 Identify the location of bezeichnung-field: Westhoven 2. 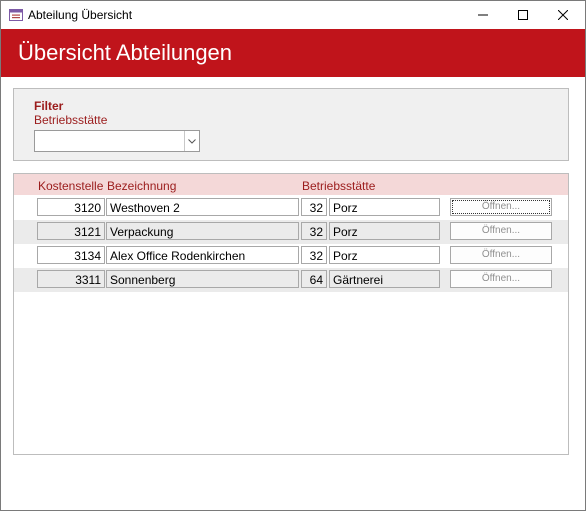
(202, 207).